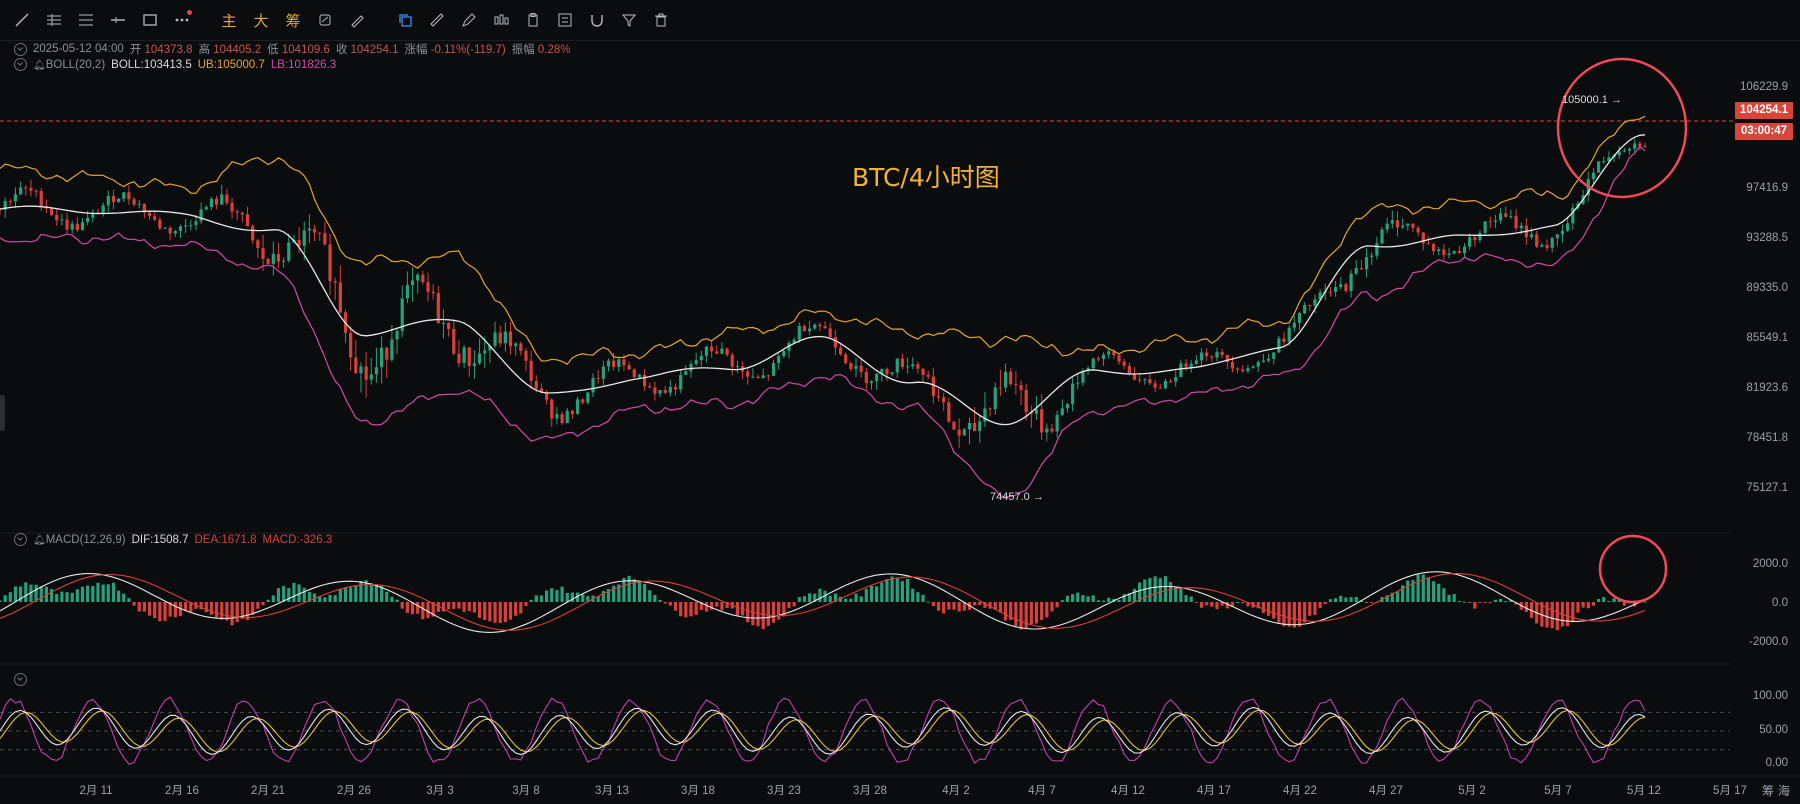 Image resolution: width=1800 pixels, height=804 pixels. I want to click on price-axis-label: 93288.5, so click(1767, 238).